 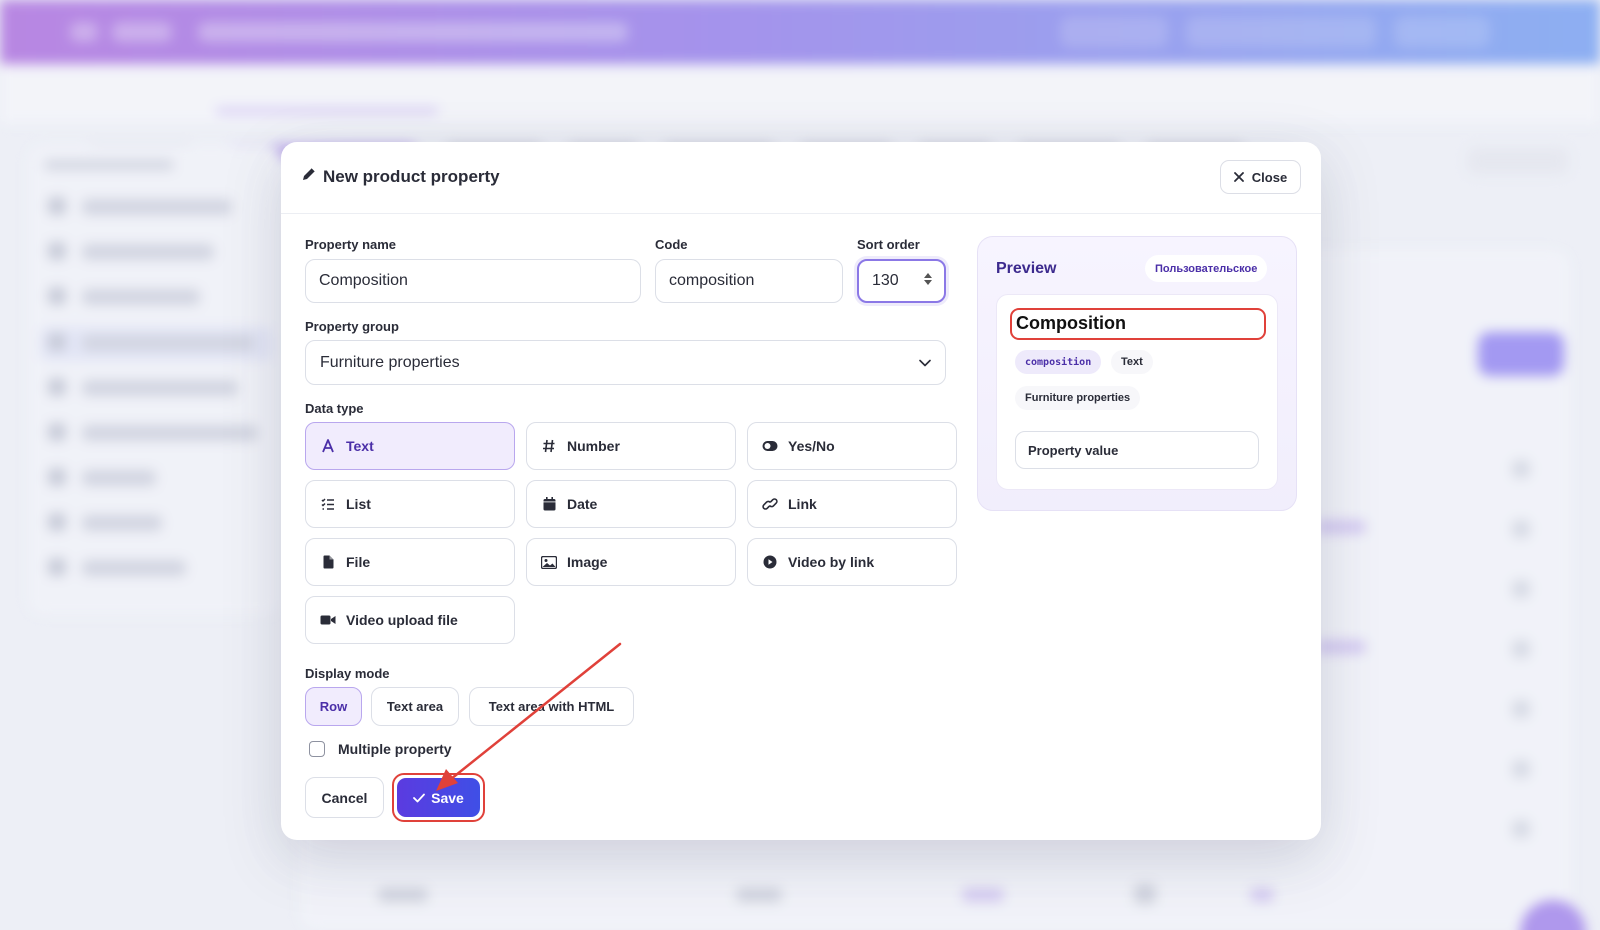 I want to click on code-label: Code, so click(x=671, y=244).